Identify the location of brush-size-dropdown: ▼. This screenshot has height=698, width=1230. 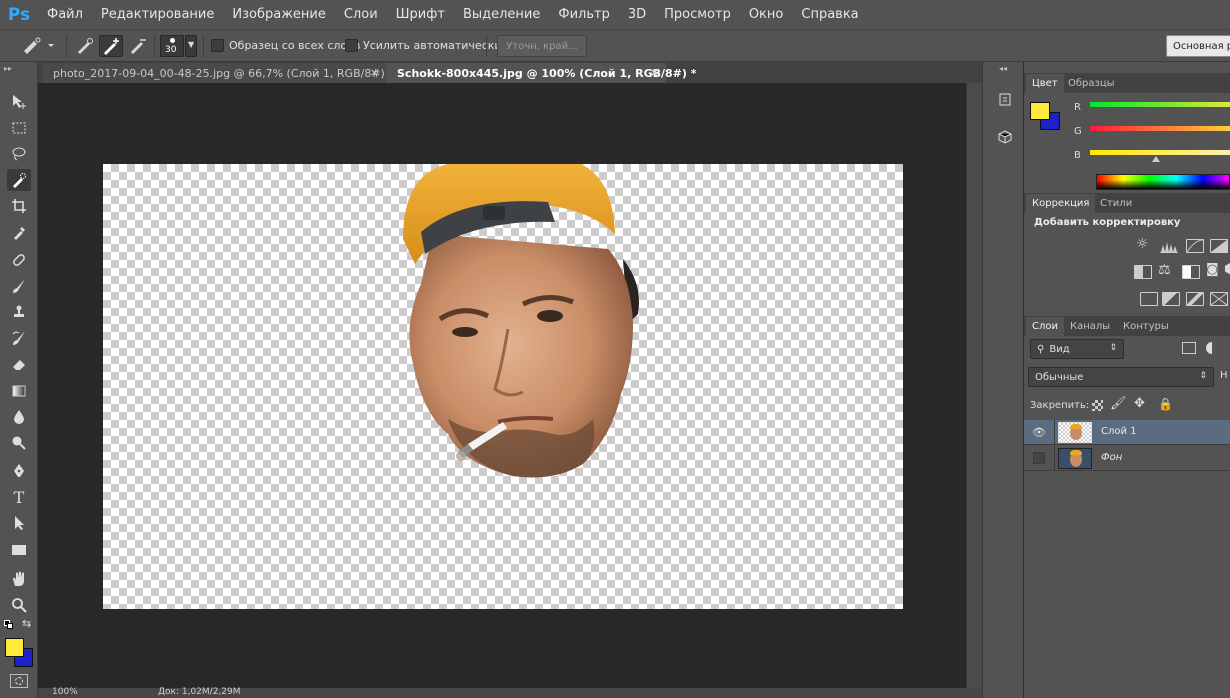
(191, 46).